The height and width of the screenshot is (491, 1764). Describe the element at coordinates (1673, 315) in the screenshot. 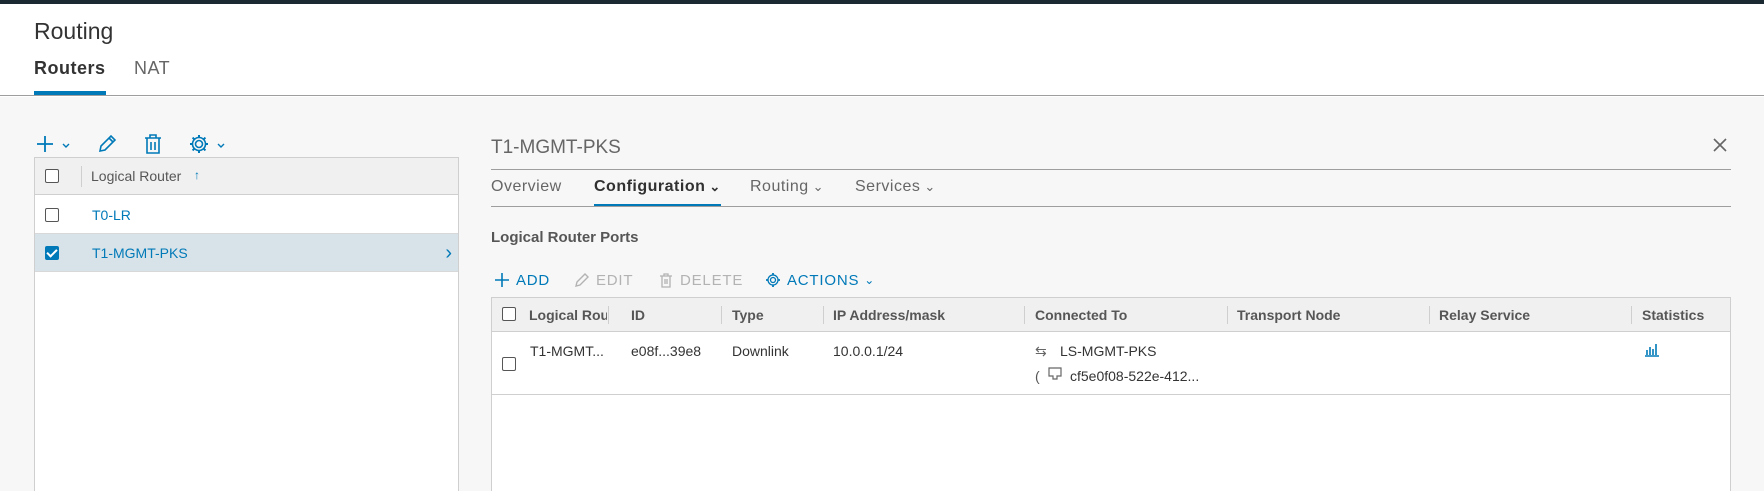

I see `column-header-statistics: Statistics` at that location.